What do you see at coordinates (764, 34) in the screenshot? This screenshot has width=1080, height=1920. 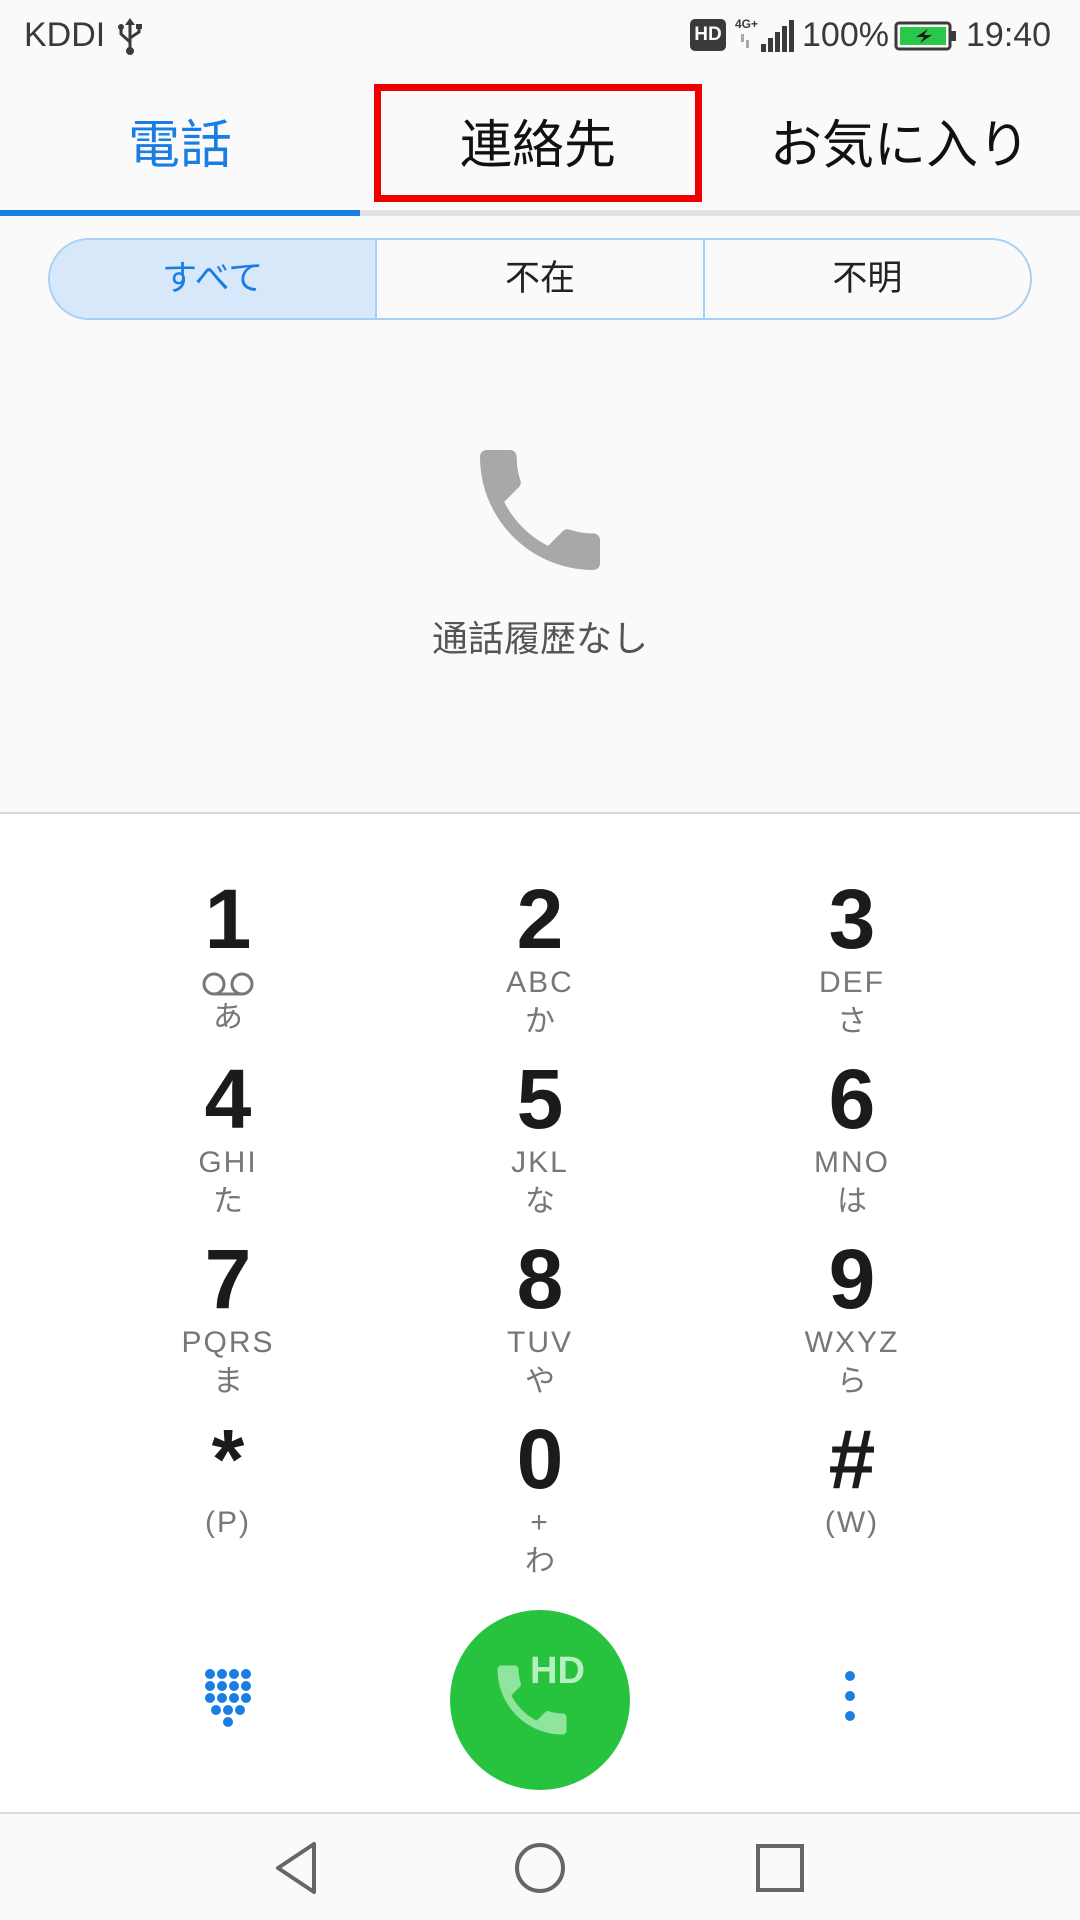 I see `signal-icon: 4G+` at bounding box center [764, 34].